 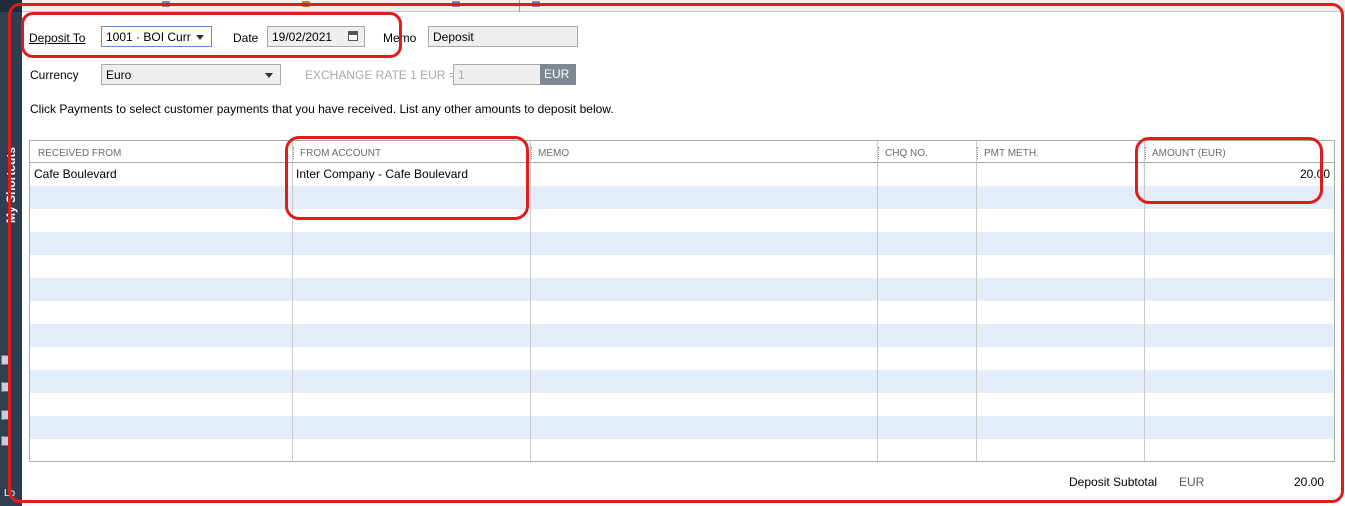 What do you see at coordinates (400, 38) in the screenshot?
I see `memo-label: Memo` at bounding box center [400, 38].